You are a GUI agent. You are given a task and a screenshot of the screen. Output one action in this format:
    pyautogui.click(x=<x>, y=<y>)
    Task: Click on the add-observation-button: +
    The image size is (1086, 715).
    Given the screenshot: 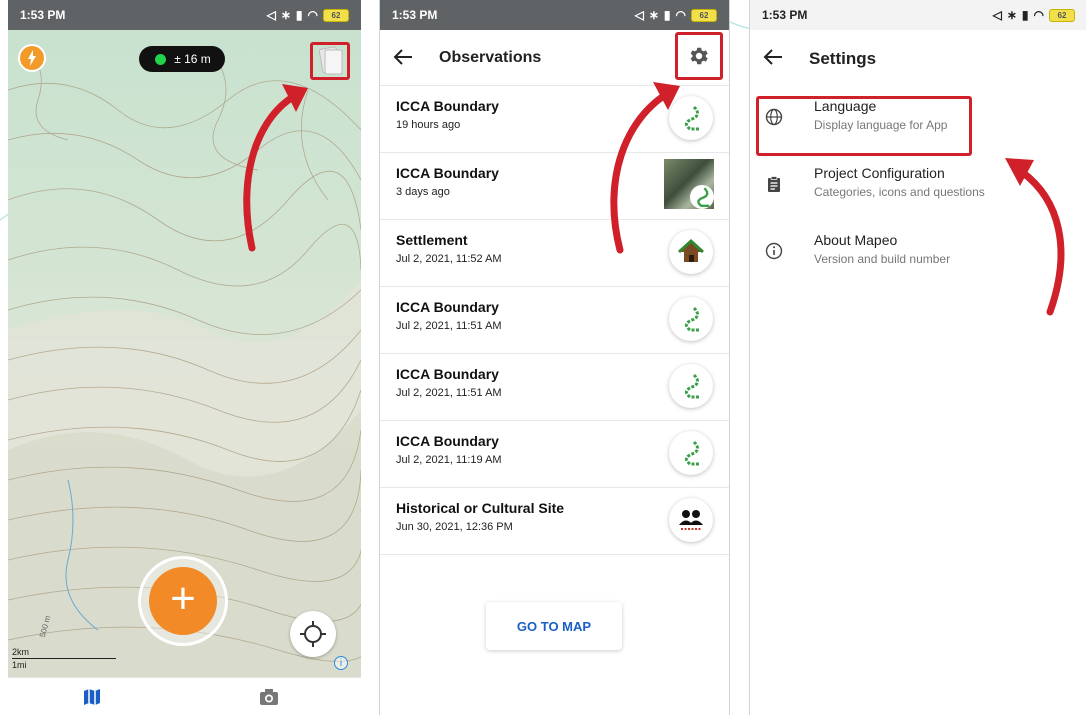 What is the action you would take?
    pyautogui.click(x=183, y=601)
    